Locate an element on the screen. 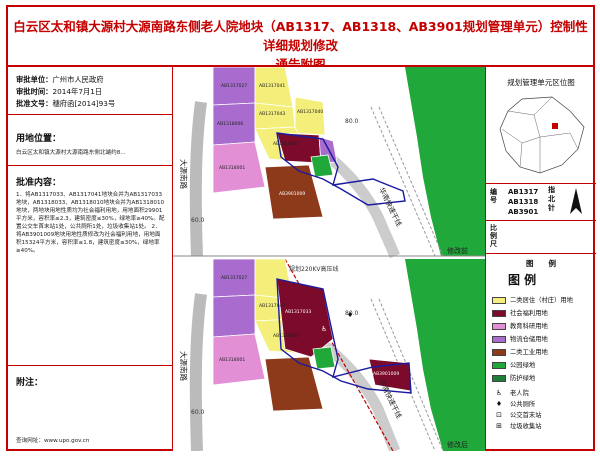  doc-row: 批准文号：穗府函[2014]93号 is located at coordinates (65, 104).